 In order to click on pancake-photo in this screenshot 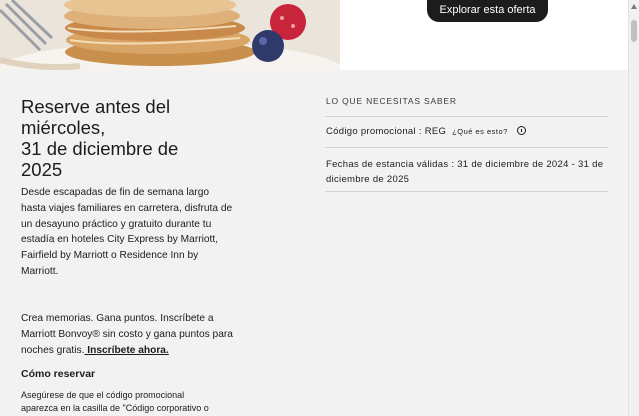, I will do `click(170, 35)`.